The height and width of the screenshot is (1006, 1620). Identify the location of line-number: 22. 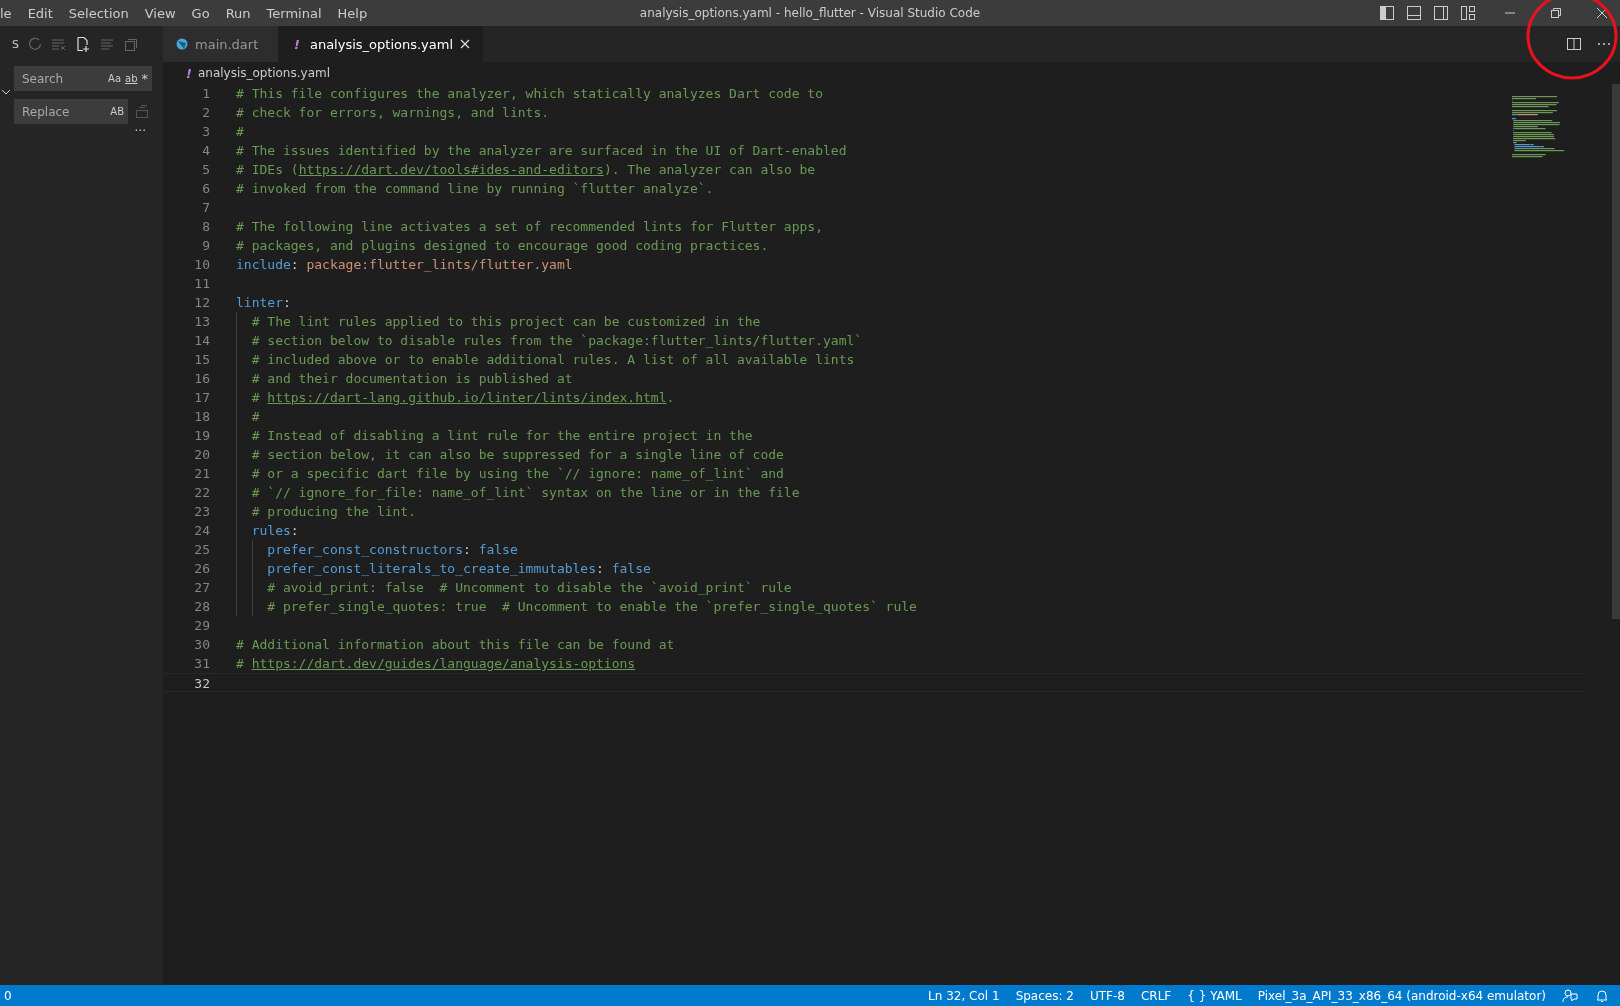
(201, 493).